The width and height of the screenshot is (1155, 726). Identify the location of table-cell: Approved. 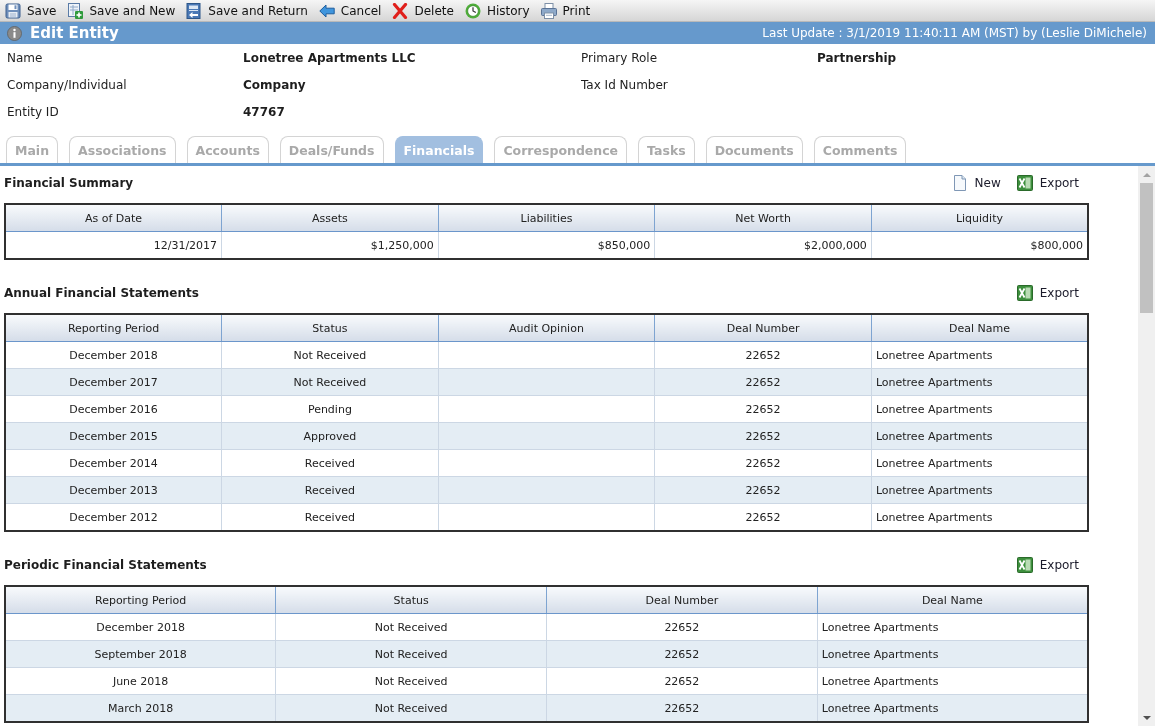
(330, 436).